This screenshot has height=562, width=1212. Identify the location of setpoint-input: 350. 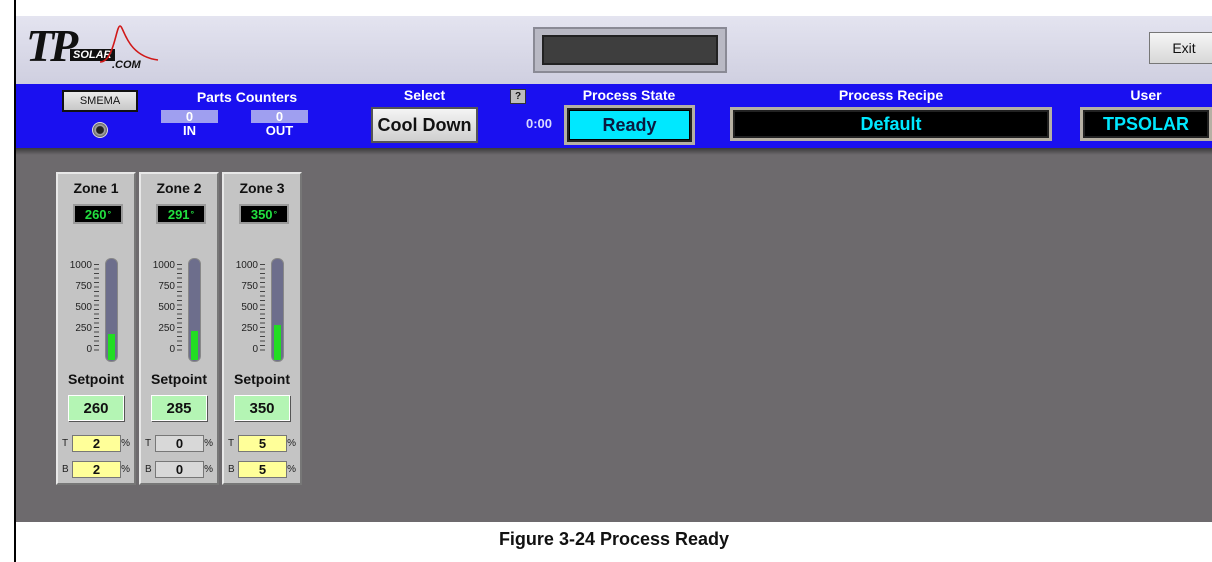
(262, 408).